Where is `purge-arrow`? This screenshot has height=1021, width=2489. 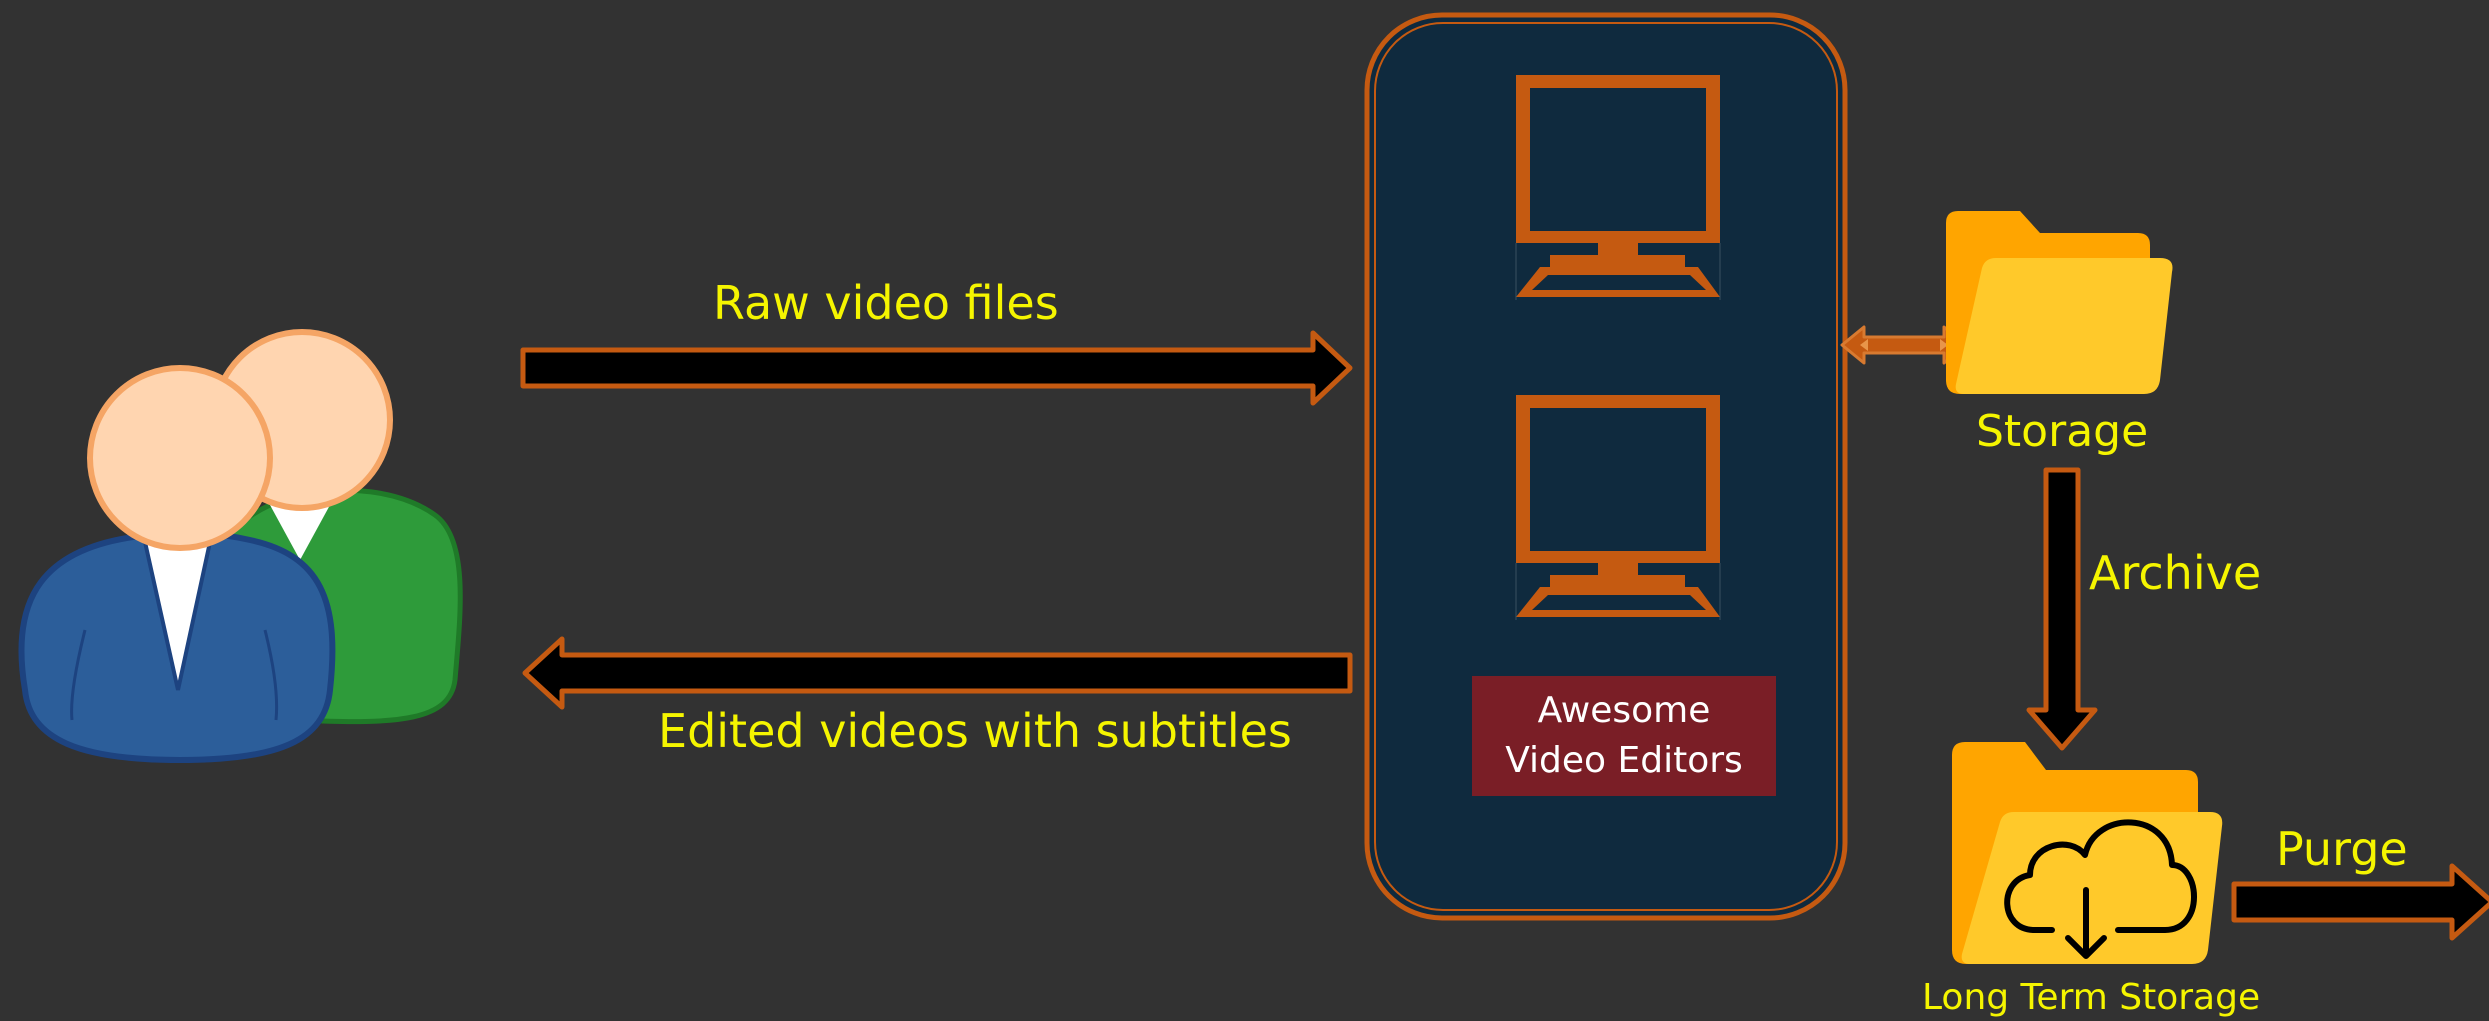
purge-arrow is located at coordinates (2360, 902).